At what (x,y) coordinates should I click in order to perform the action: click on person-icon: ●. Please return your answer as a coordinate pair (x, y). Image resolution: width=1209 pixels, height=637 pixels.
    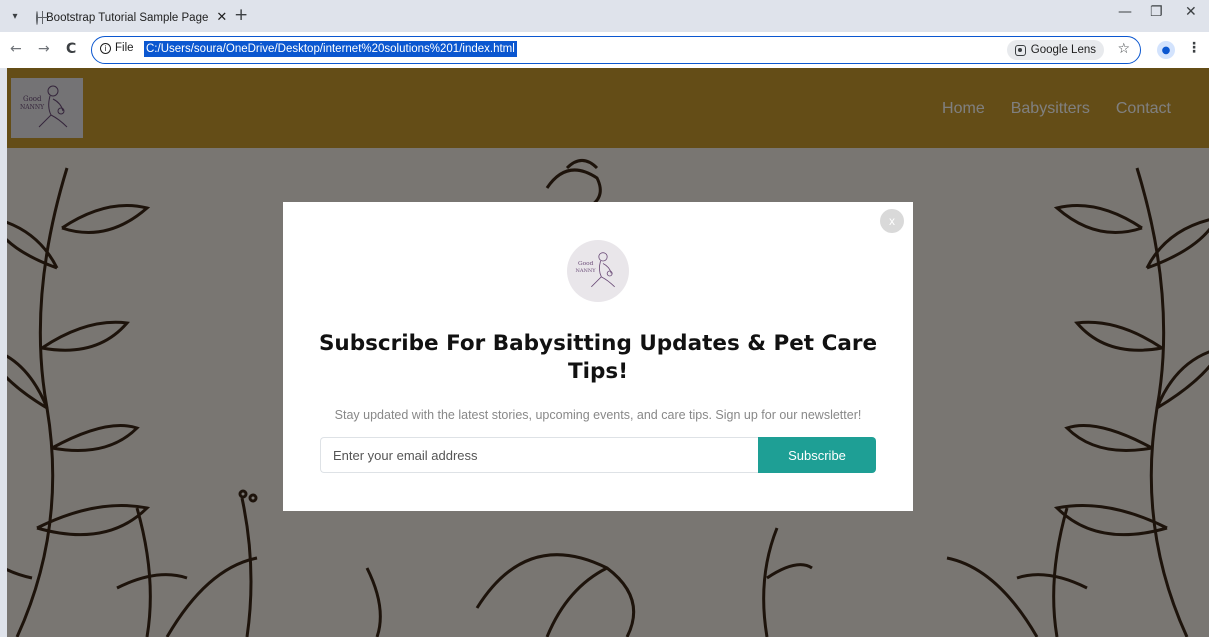
    Looking at the image, I should click on (1166, 50).